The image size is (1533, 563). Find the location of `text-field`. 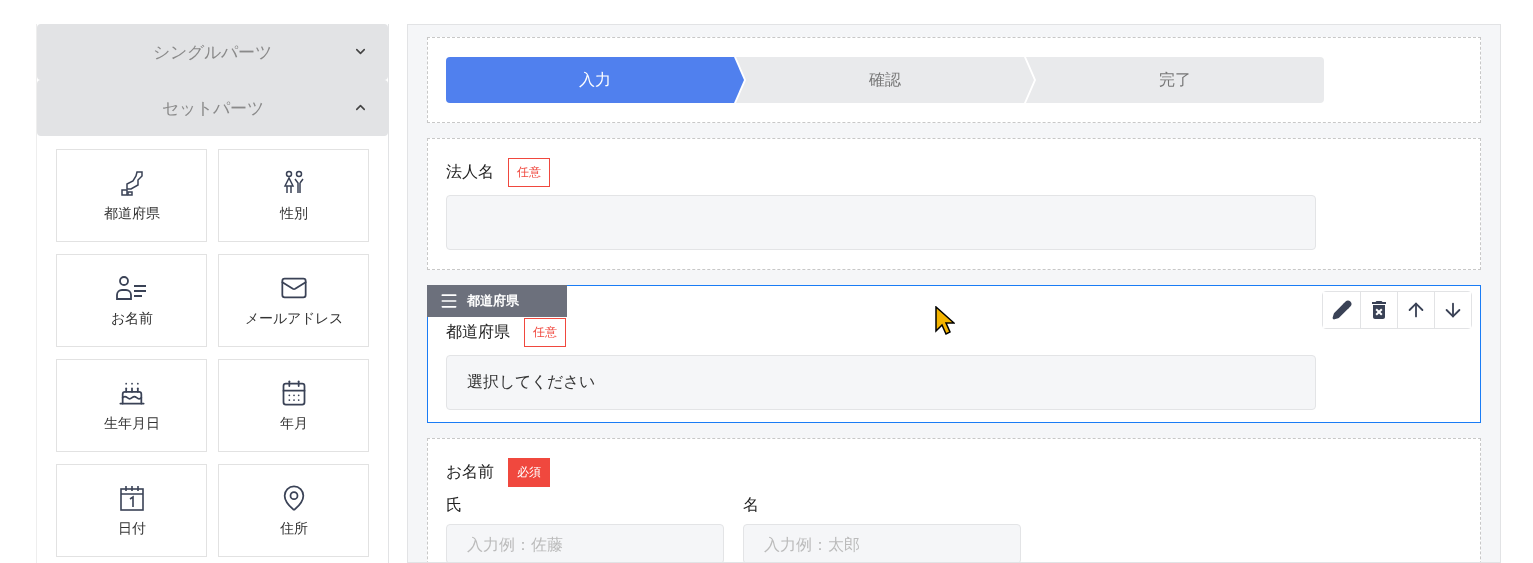

text-field is located at coordinates (881, 222).